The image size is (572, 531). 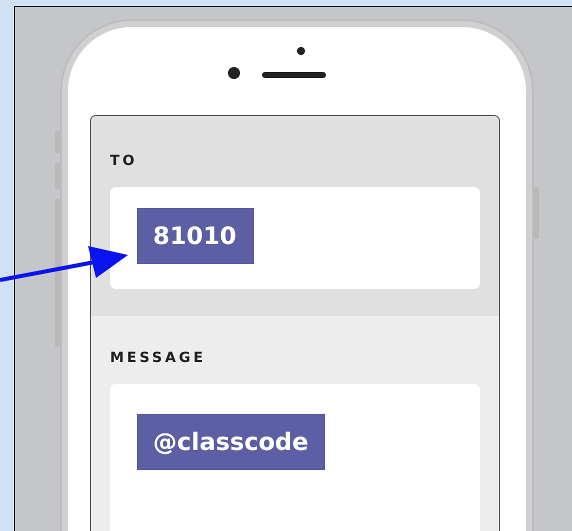 I want to click on field-label: MESSAGE, so click(x=158, y=358).